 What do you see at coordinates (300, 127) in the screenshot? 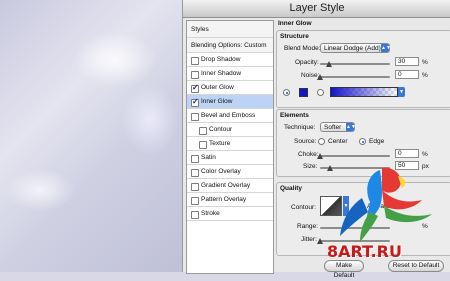
I see `technique-label: Technique:` at bounding box center [300, 127].